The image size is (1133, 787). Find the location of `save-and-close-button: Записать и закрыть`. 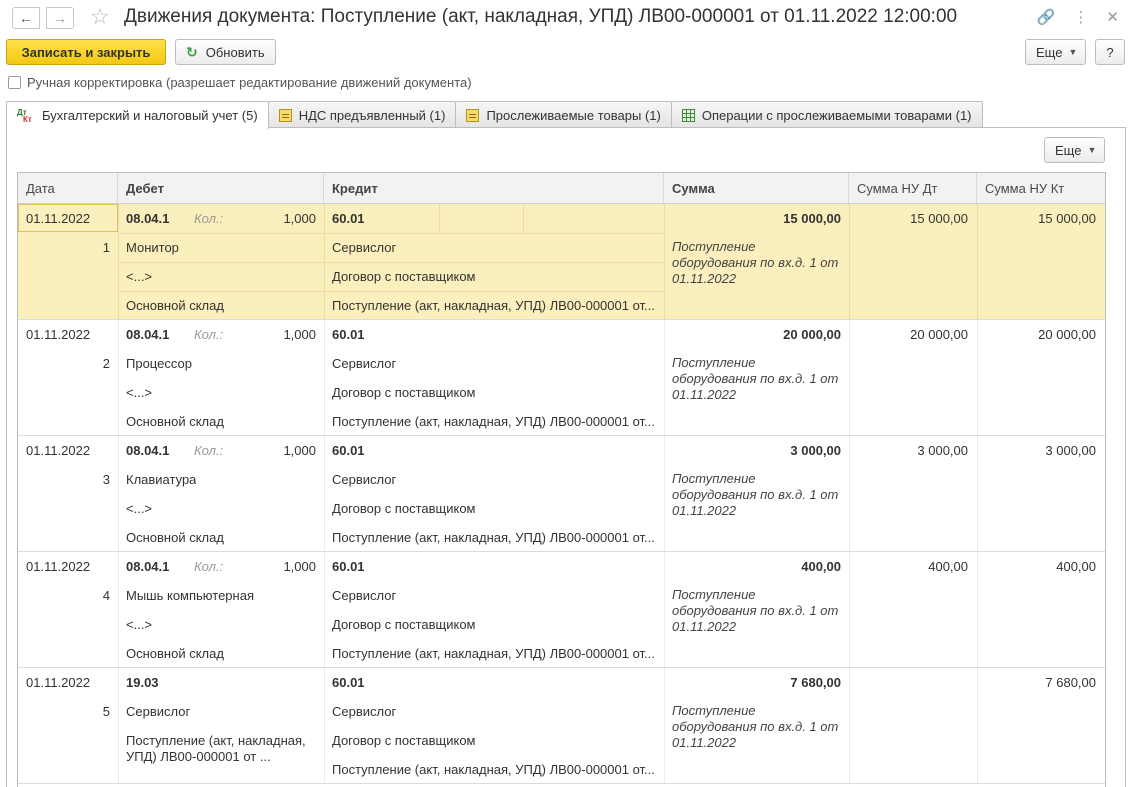

save-and-close-button: Записать и закрыть is located at coordinates (86, 52).